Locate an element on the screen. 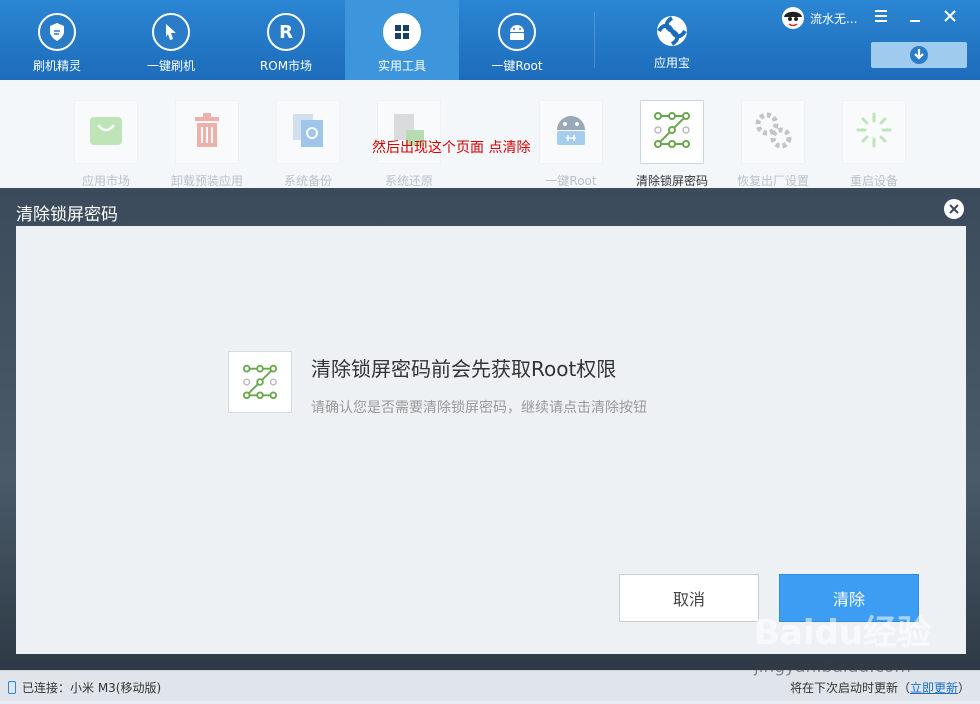  shopping-bag-icon is located at coordinates (106, 132).